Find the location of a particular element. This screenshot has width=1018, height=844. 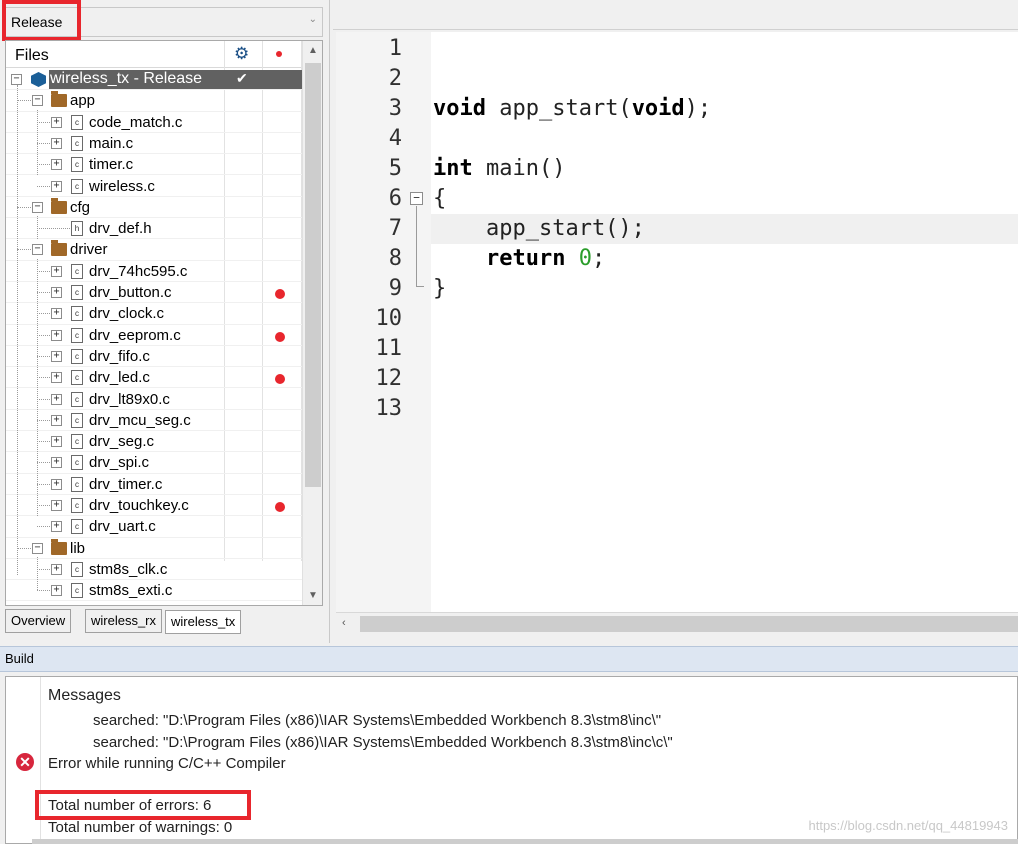

total-warnings: Total number of warnings: 0 is located at coordinates (140, 827).